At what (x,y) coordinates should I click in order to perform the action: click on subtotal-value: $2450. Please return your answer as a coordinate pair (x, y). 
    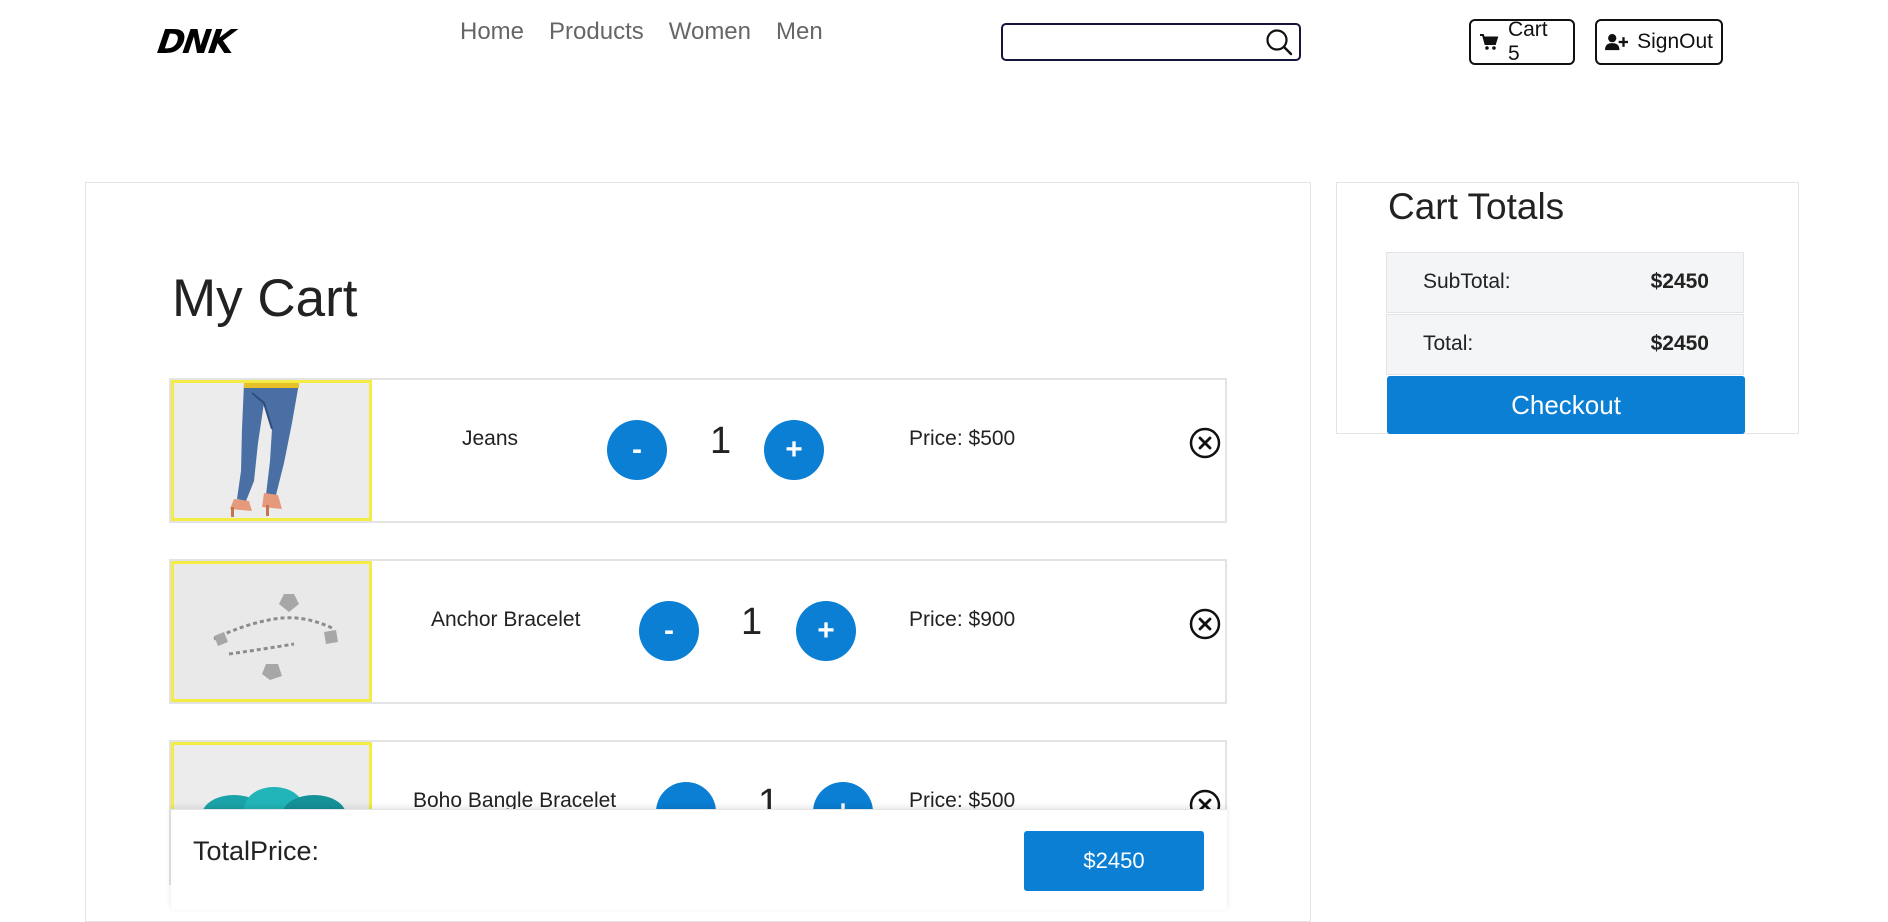
    Looking at the image, I should click on (1679, 281).